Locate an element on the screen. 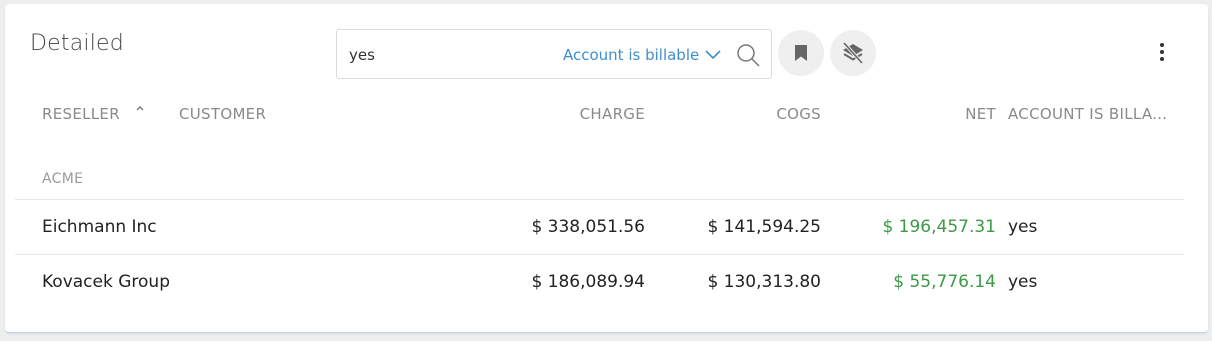  cell-cogs: $ 141,594.25 is located at coordinates (764, 227).